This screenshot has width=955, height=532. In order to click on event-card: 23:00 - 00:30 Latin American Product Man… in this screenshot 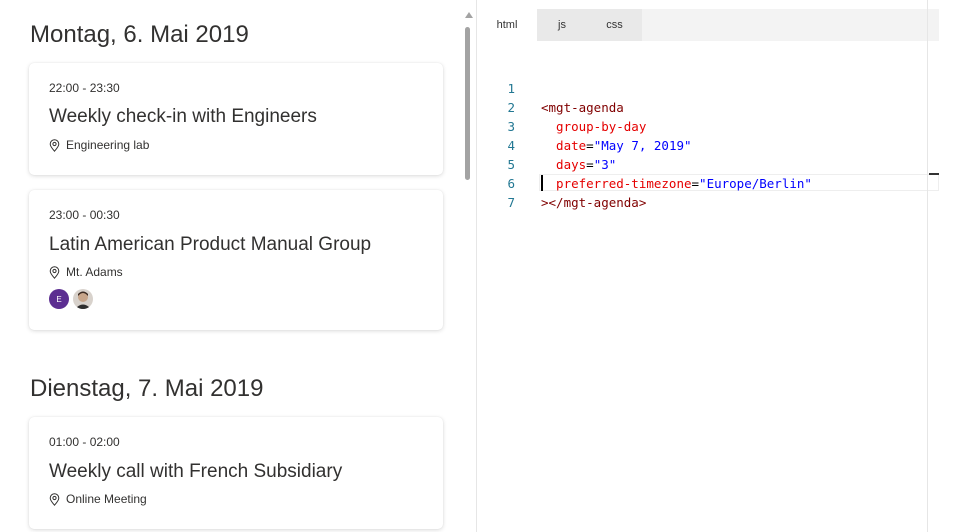, I will do `click(236, 260)`.